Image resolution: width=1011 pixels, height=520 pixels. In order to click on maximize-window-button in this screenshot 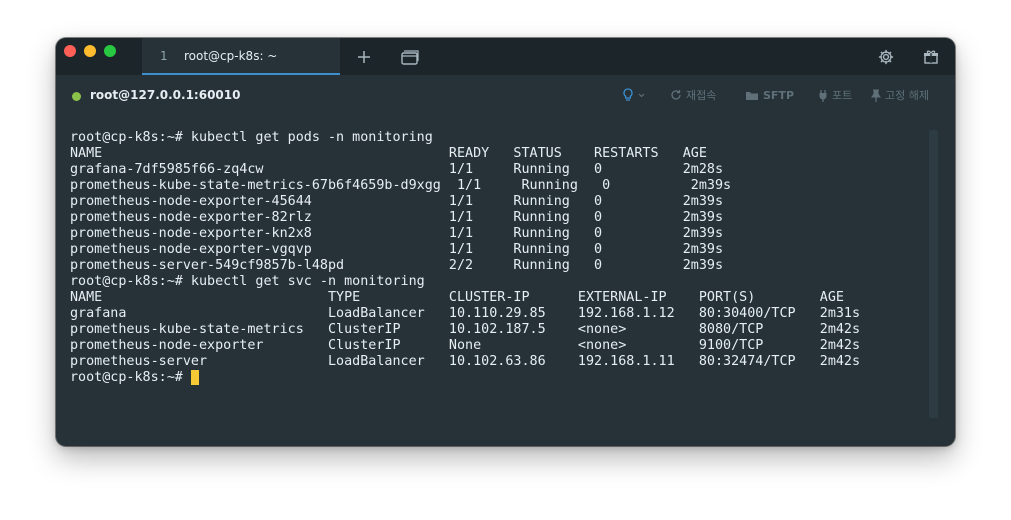, I will do `click(110, 51)`.